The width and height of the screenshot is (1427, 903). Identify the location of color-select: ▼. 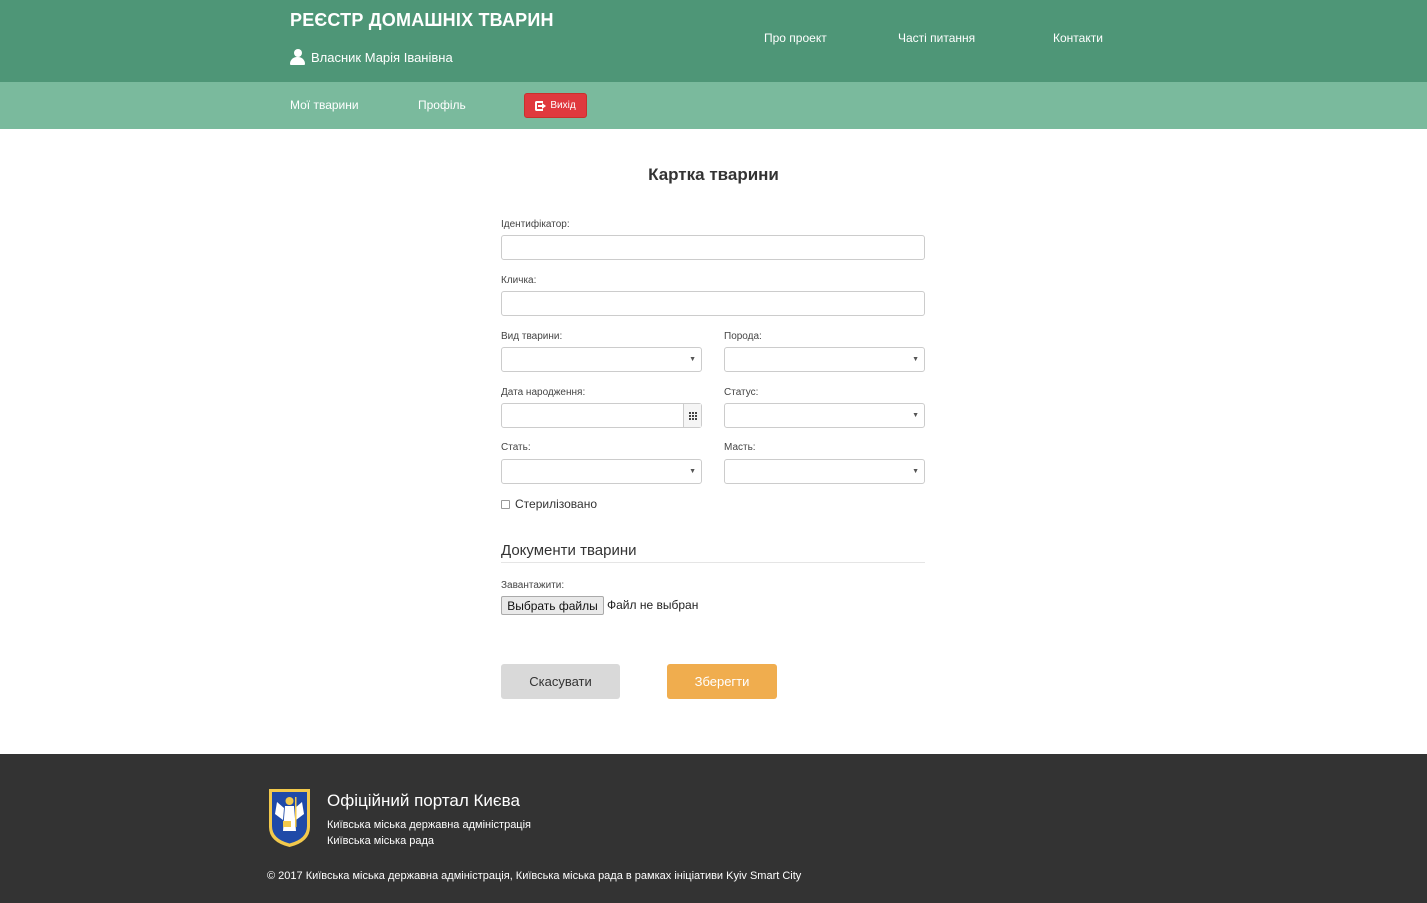
(824, 471).